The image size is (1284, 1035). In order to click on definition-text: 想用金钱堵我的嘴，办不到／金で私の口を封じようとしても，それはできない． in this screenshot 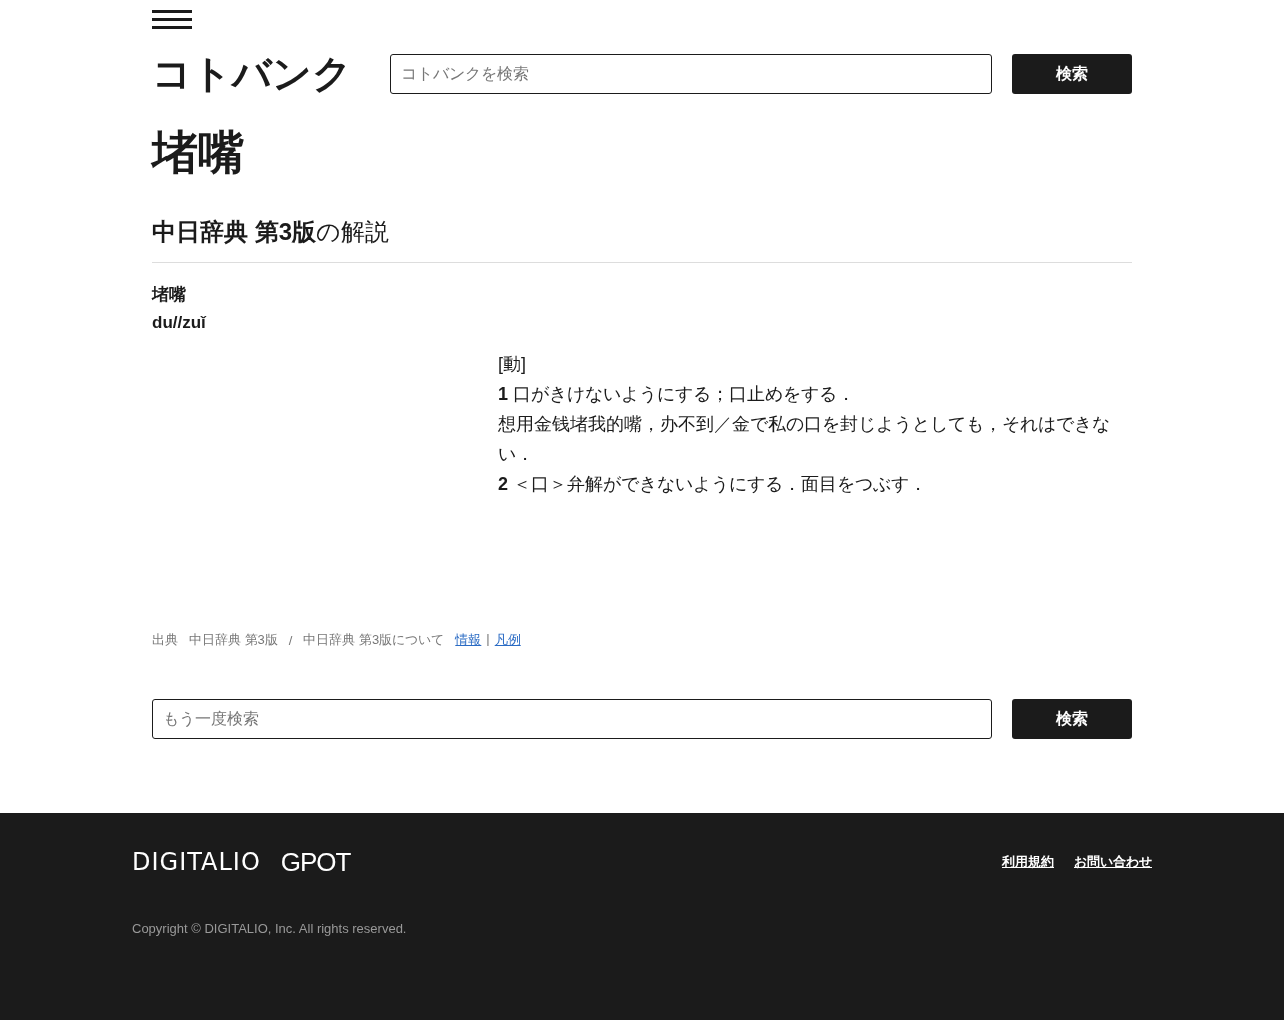, I will do `click(804, 439)`.